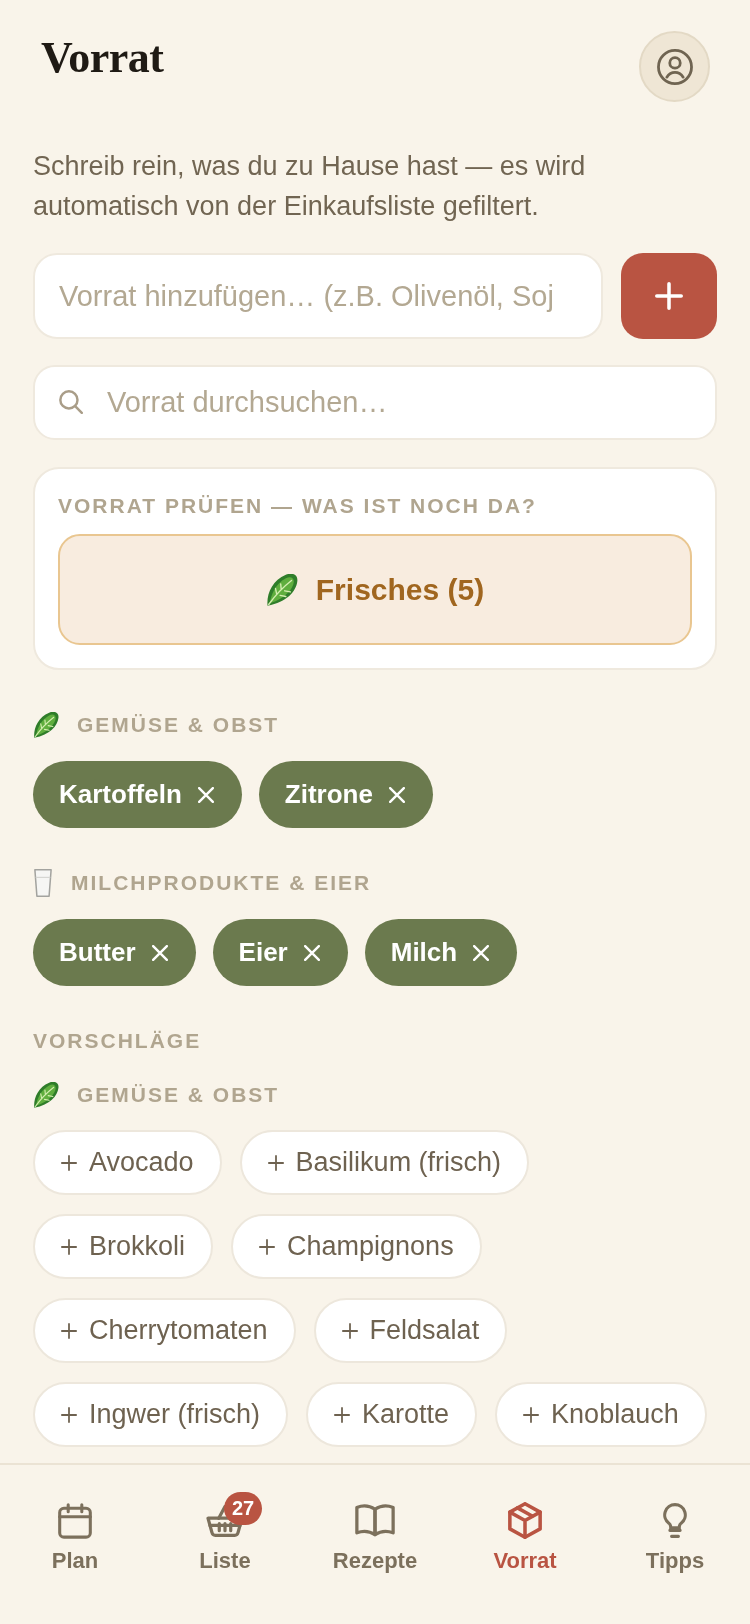 This screenshot has height=1624, width=750. I want to click on nav-tab: Vorrat, so click(525, 1532).